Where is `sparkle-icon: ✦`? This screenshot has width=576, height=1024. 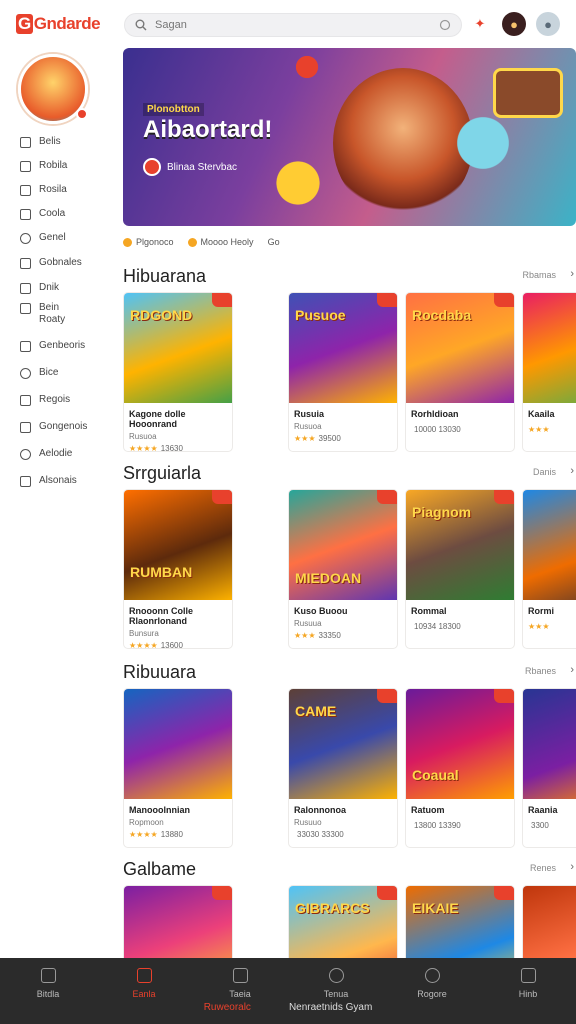
sparkle-icon: ✦ is located at coordinates (480, 24).